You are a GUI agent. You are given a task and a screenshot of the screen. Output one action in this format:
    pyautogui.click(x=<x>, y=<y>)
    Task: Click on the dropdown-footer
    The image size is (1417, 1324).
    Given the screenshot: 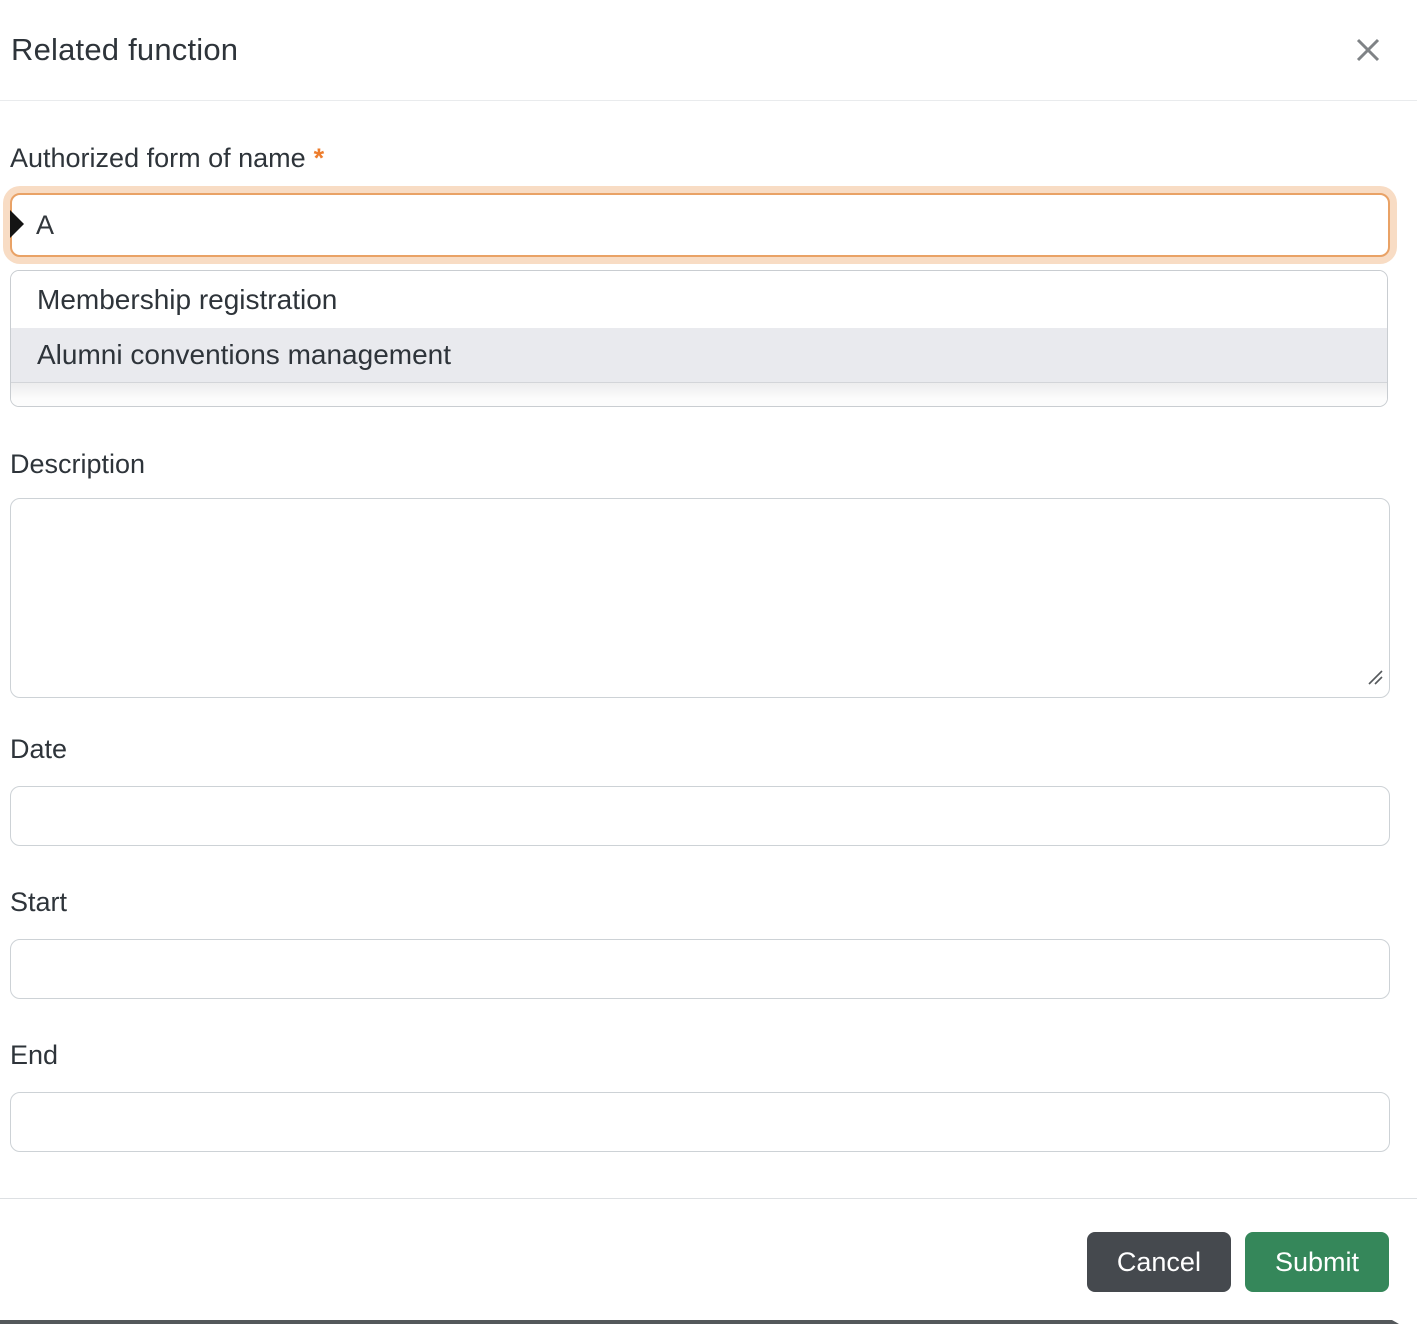 What is the action you would take?
    pyautogui.click(x=699, y=394)
    